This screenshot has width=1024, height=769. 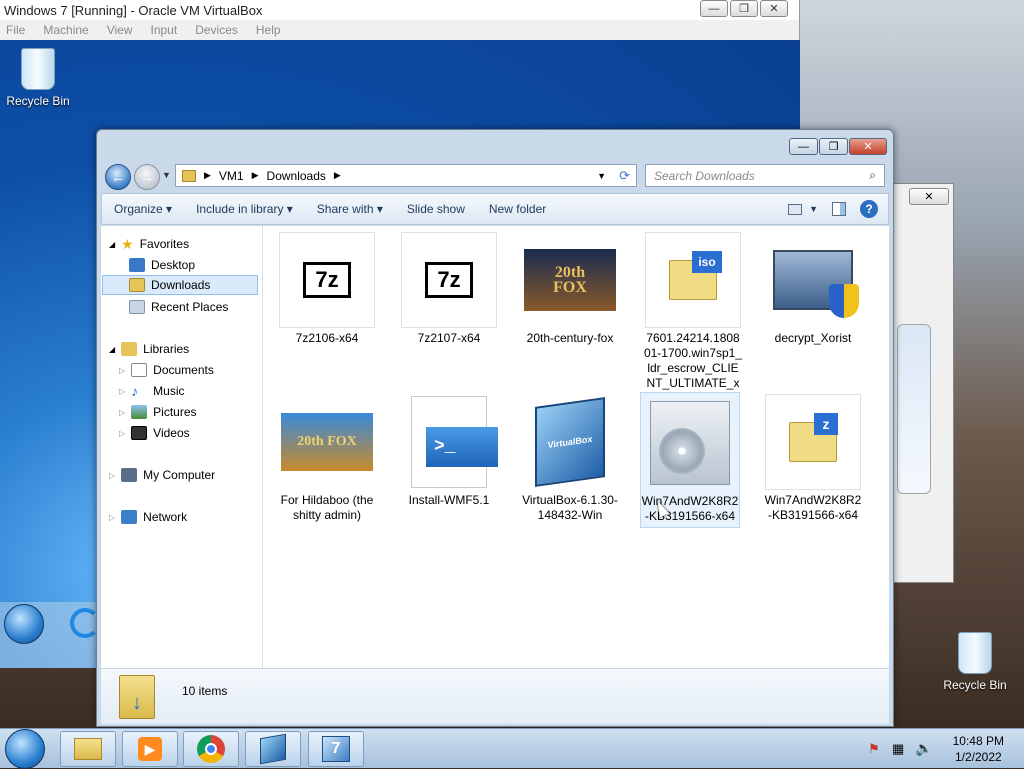 What do you see at coordinates (216, 30) in the screenshot?
I see `menu-devices: Devices` at bounding box center [216, 30].